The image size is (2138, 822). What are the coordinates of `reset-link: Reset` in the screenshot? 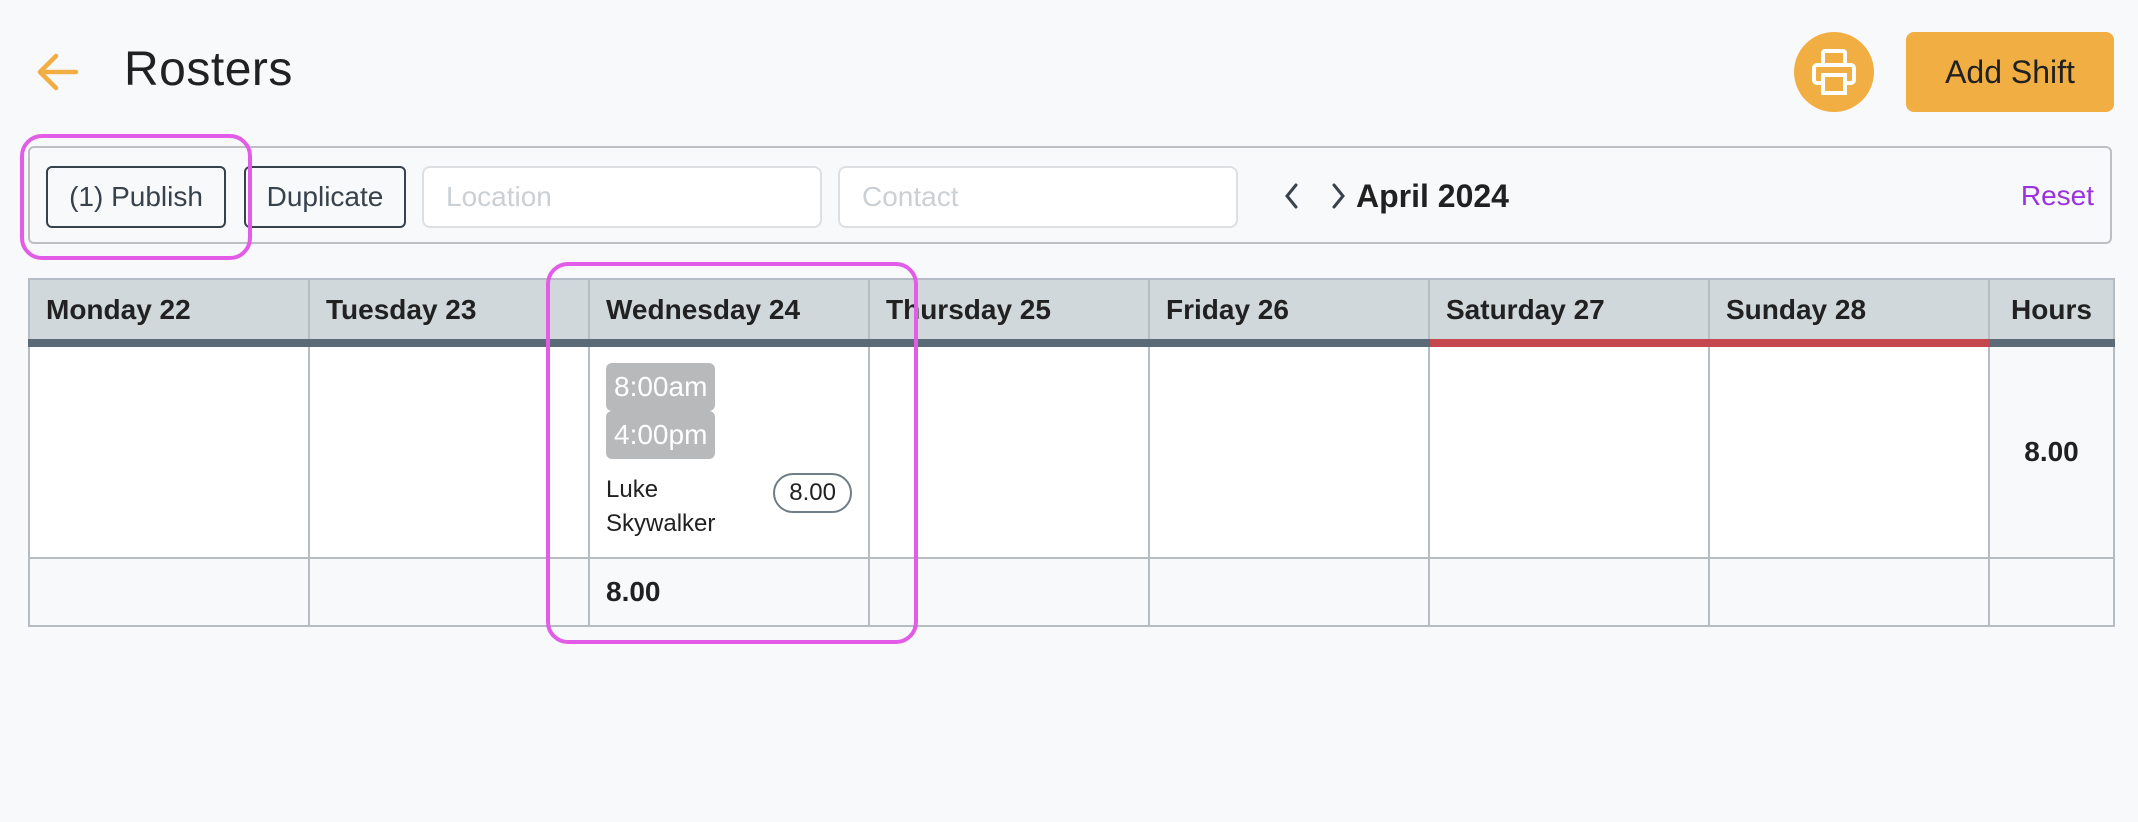 It's located at (2057, 196).